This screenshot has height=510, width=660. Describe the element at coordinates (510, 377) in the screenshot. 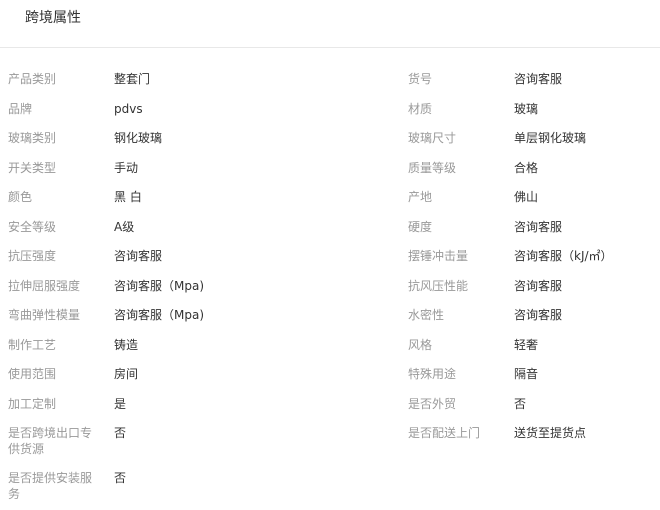

I see `attribute-row: 特殊用途 隔音` at that location.